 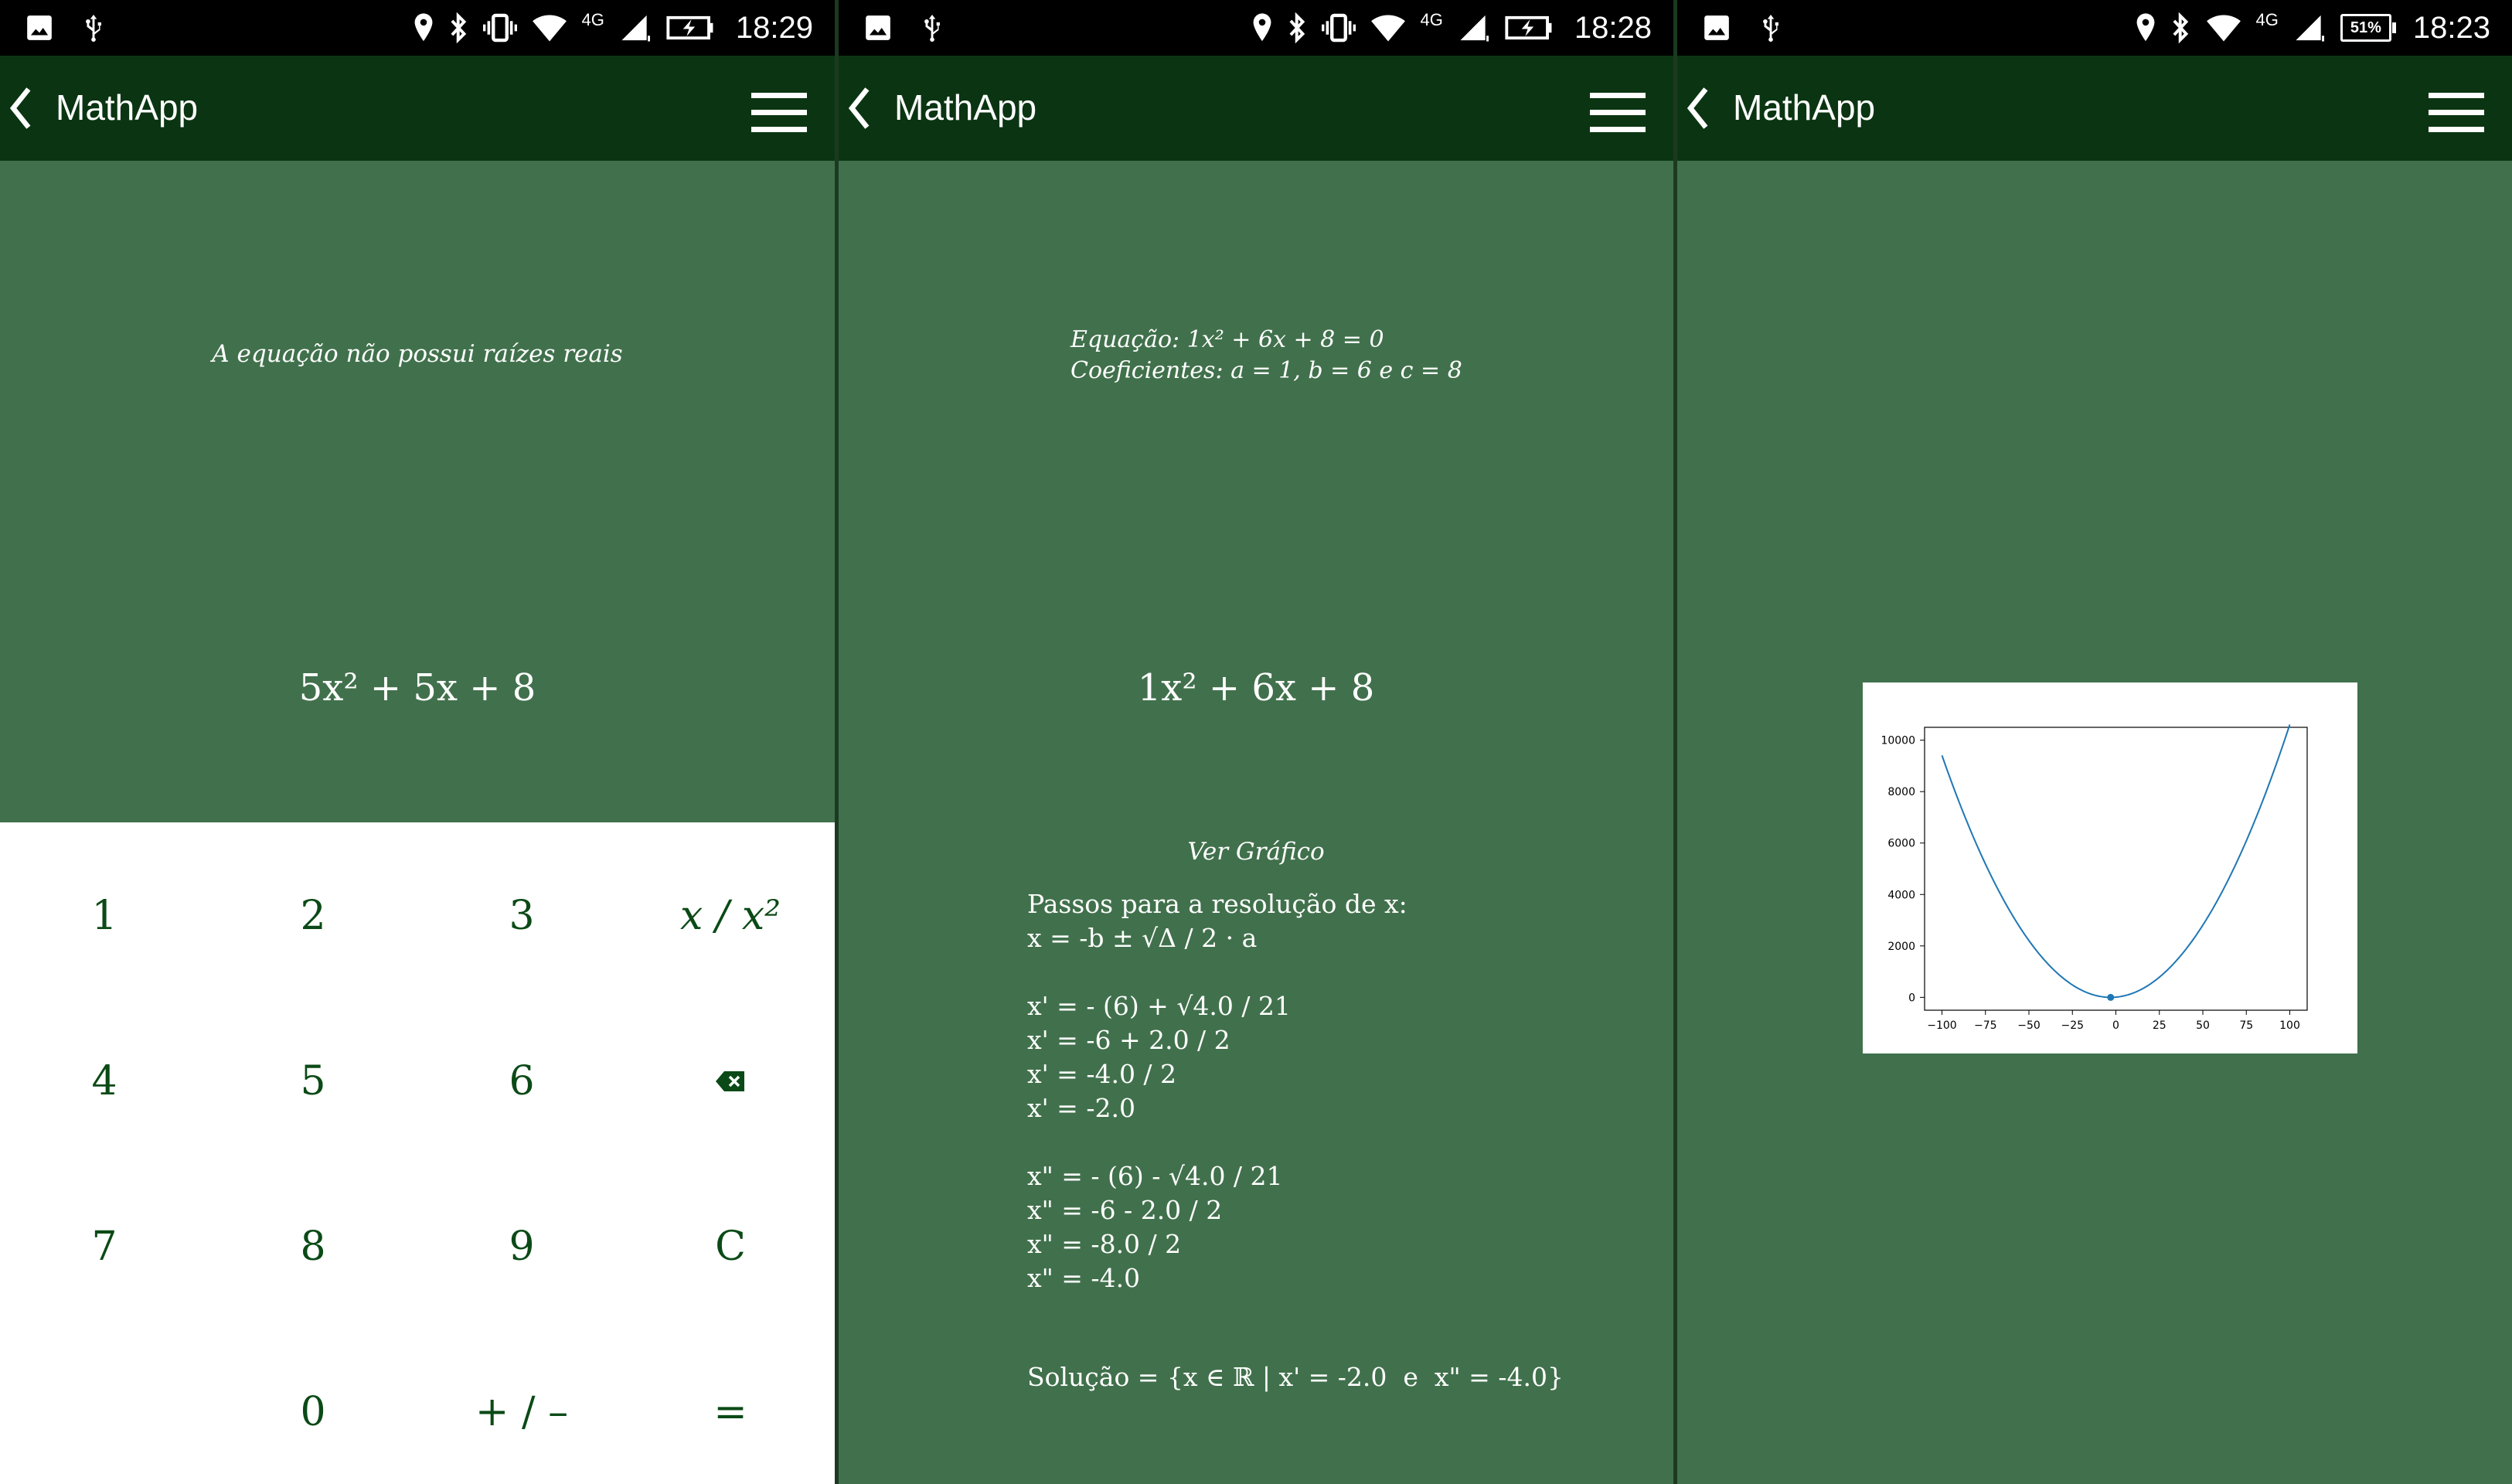 I want to click on x-tick-label: −25, so click(x=2072, y=1025).